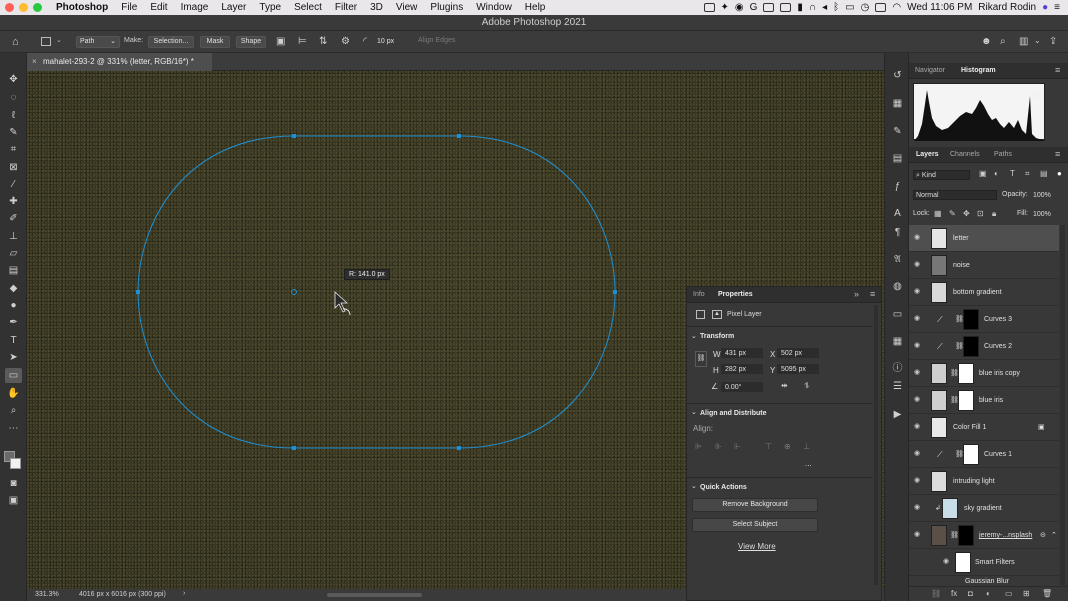  What do you see at coordinates (812, 7) in the screenshot?
I see `headphones-icon: ∩` at bounding box center [812, 7].